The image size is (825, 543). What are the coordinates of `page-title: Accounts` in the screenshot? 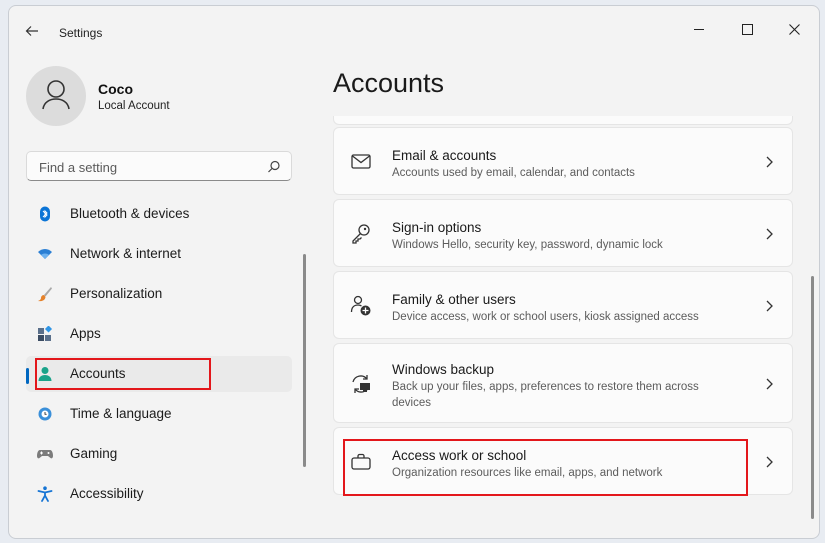 It's located at (389, 83).